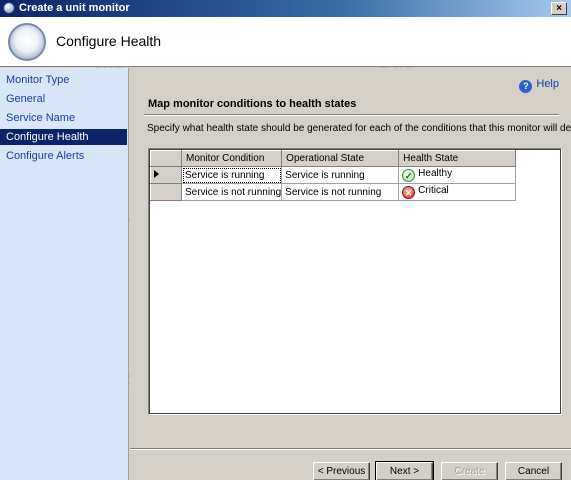  I want to click on healthy-check-icon: ✓, so click(409, 175).